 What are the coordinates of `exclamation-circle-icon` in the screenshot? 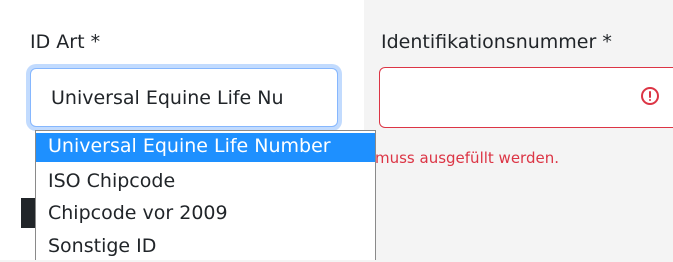 It's located at (650, 96).